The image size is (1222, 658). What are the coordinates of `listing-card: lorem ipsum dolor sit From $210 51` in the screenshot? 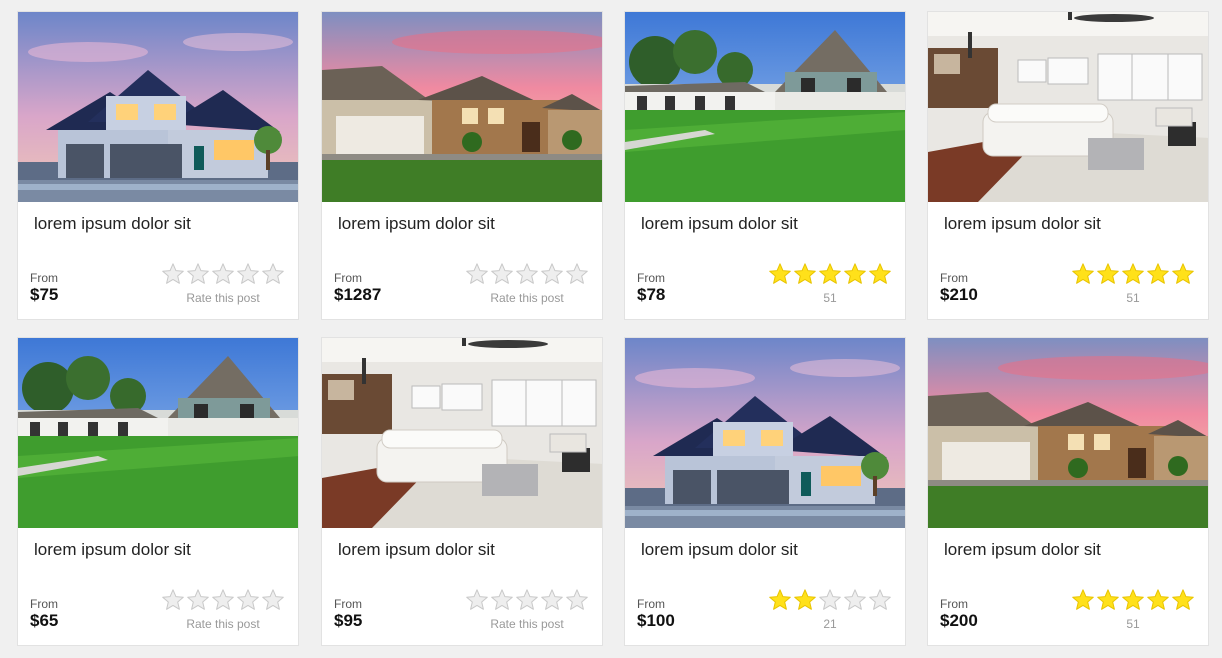 It's located at (1068, 165).